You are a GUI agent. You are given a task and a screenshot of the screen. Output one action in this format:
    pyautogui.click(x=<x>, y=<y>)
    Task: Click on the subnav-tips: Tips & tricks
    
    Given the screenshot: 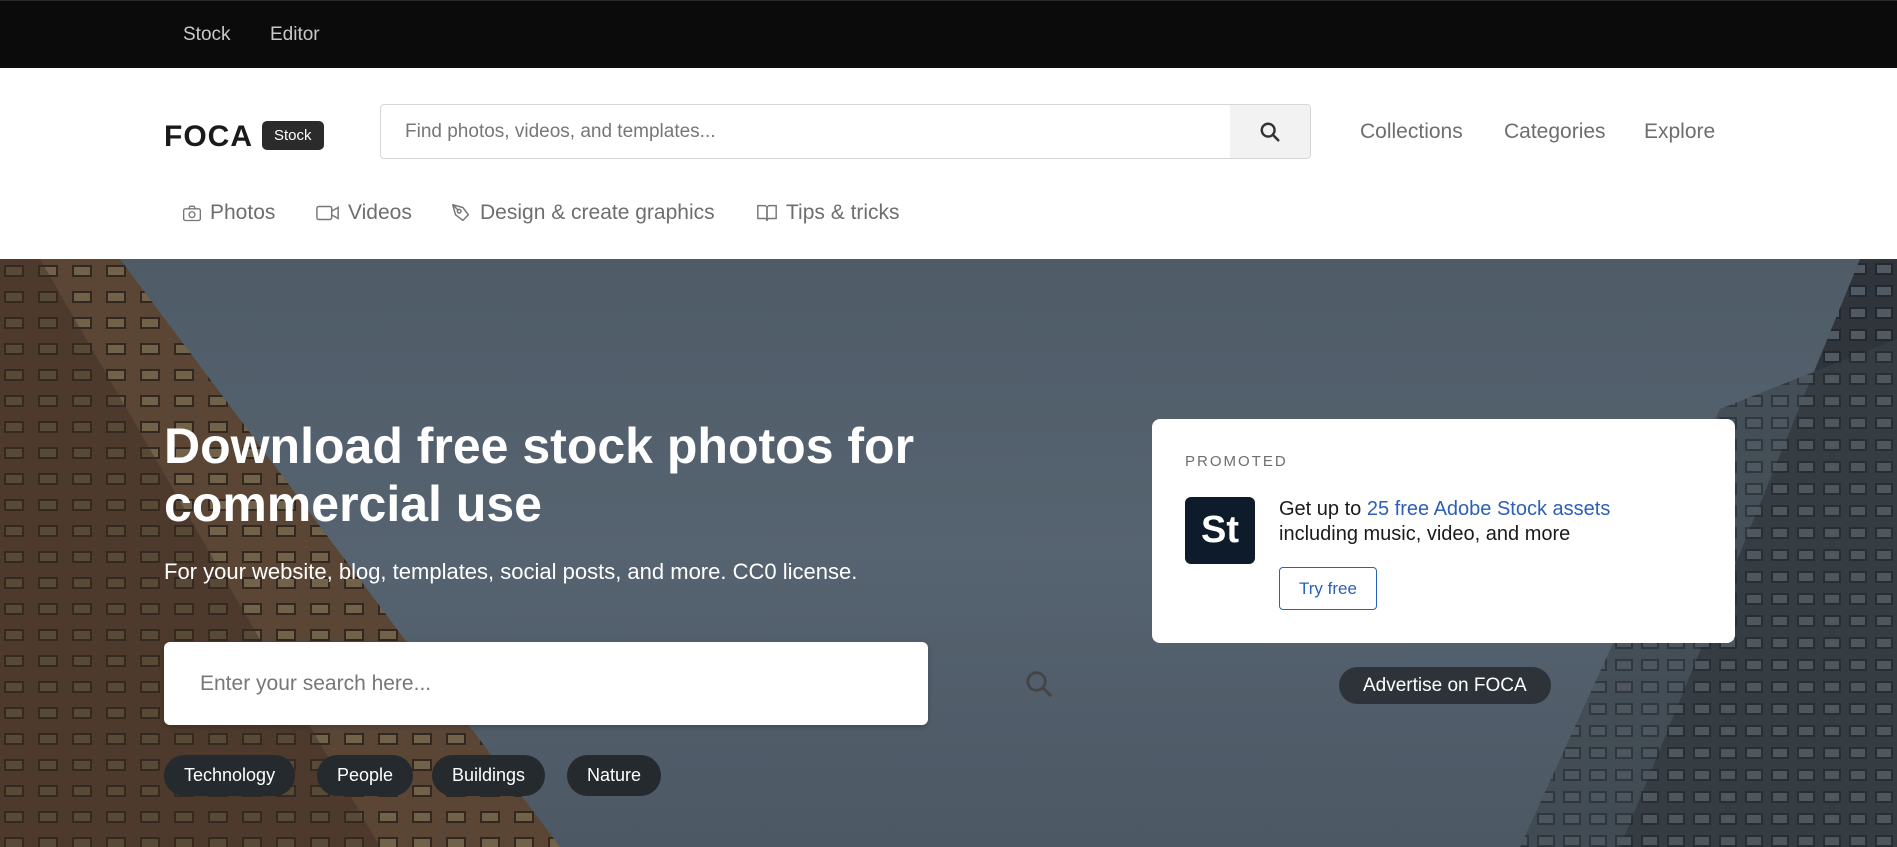 What is the action you would take?
    pyautogui.click(x=828, y=213)
    